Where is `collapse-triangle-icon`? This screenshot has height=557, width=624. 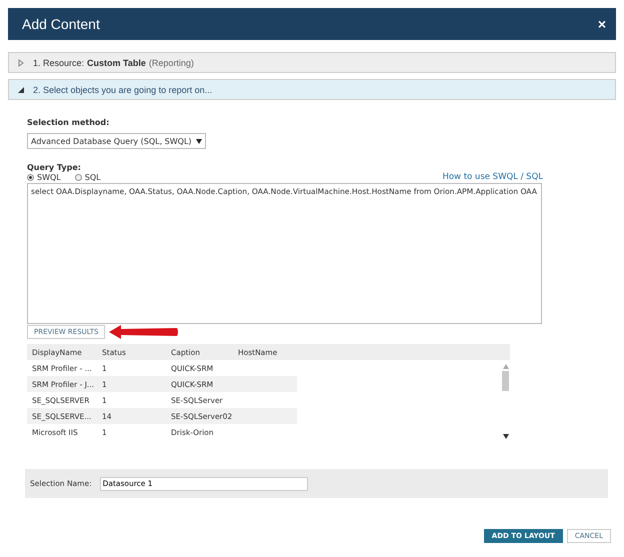
collapse-triangle-icon is located at coordinates (21, 90).